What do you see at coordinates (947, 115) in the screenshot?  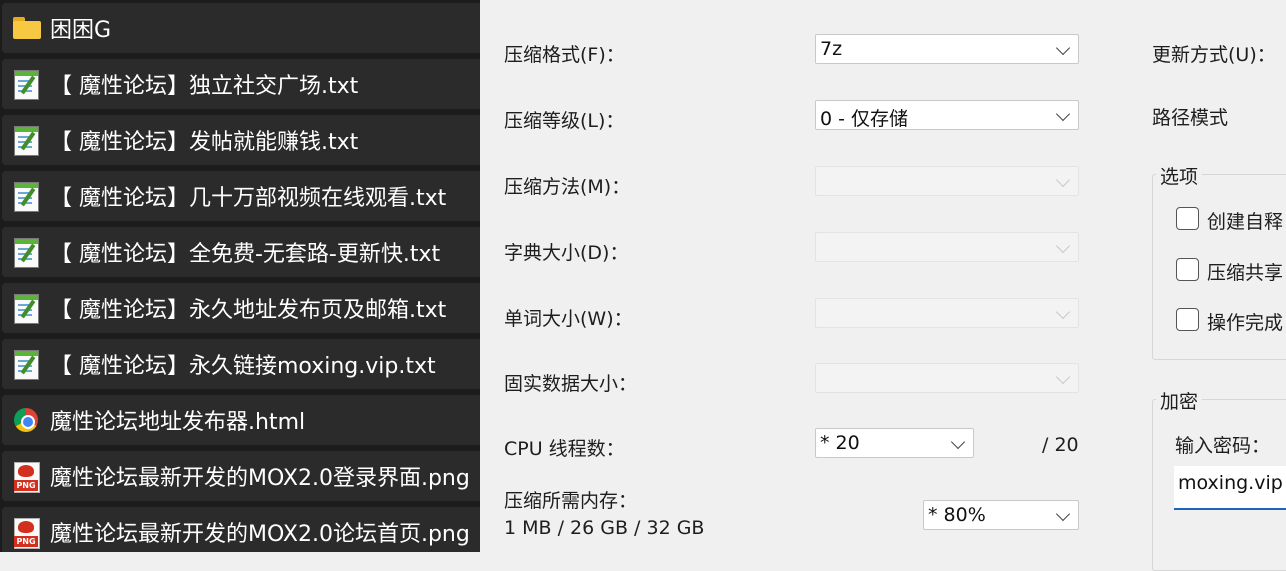 I see `level-select: 0 - 仅存储` at bounding box center [947, 115].